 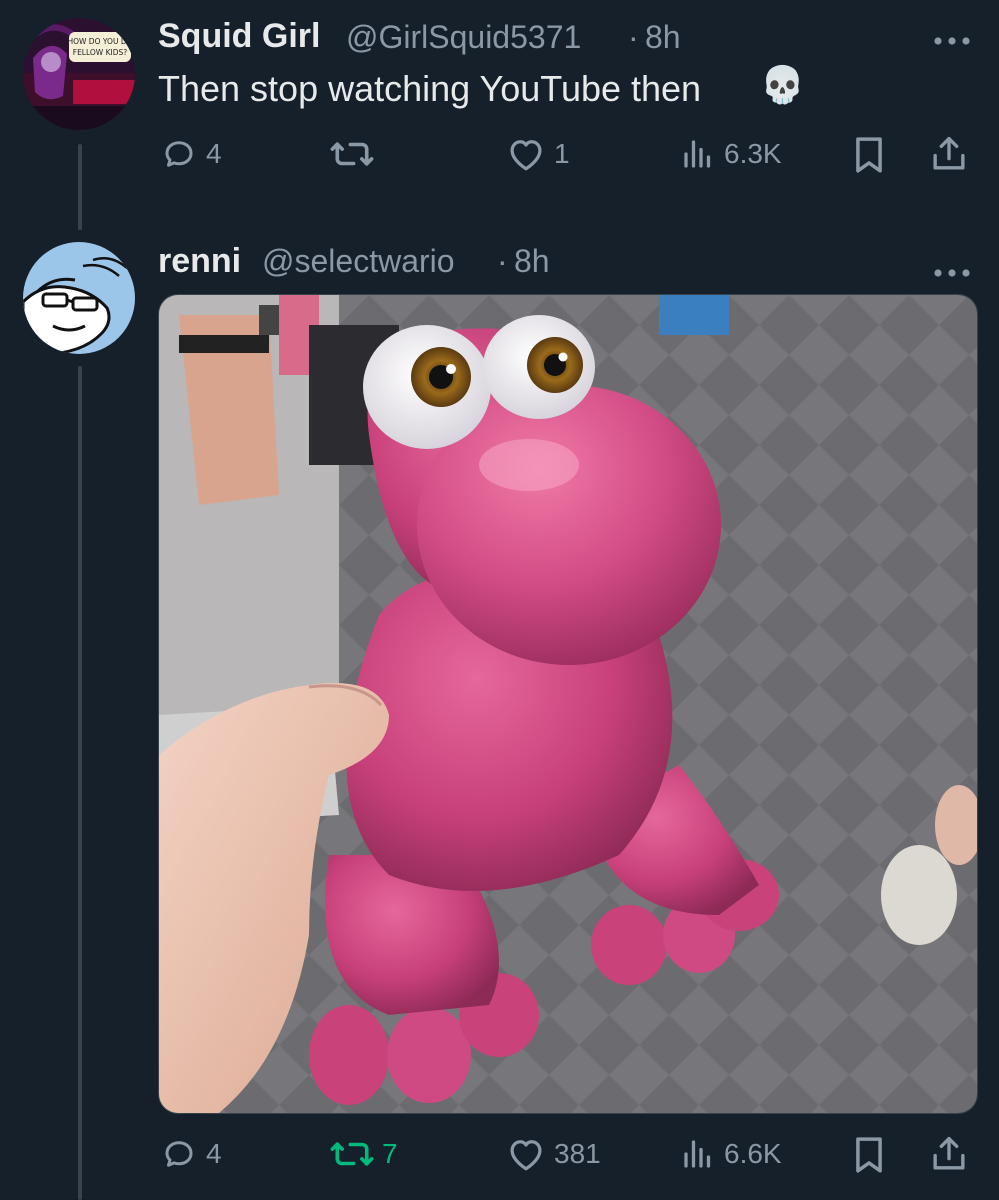 What do you see at coordinates (782, 84) in the screenshot?
I see `skull-emoji: 💀` at bounding box center [782, 84].